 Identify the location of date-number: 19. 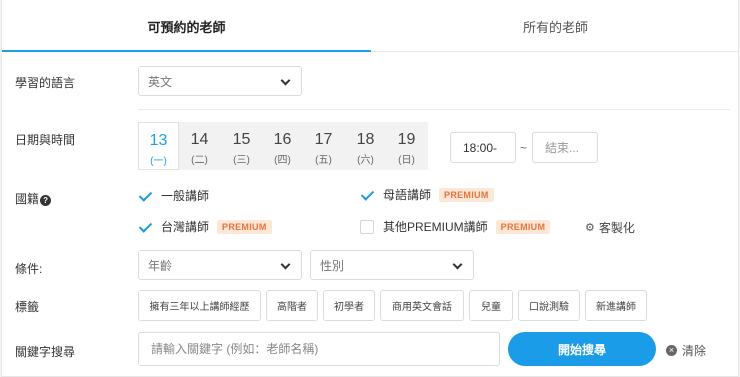
(406, 139).